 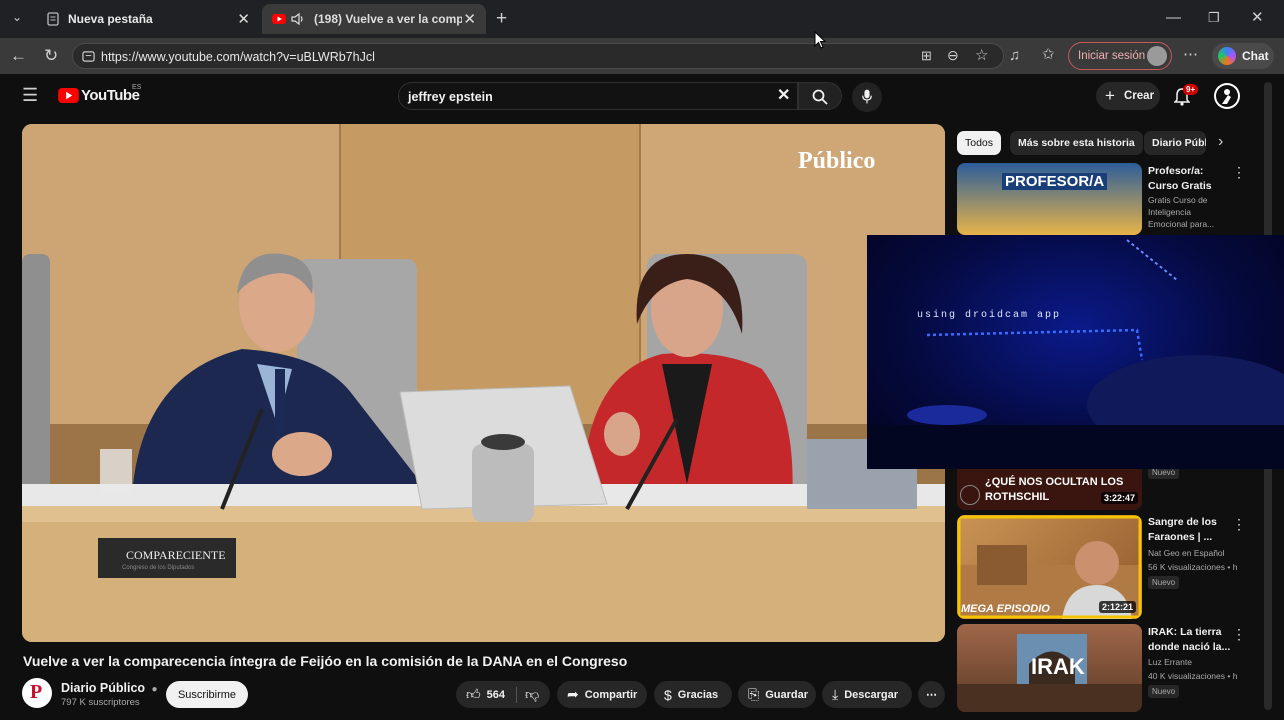 What do you see at coordinates (1076, 143) in the screenshot?
I see `chip-more-story: Más sobre esta historia` at bounding box center [1076, 143].